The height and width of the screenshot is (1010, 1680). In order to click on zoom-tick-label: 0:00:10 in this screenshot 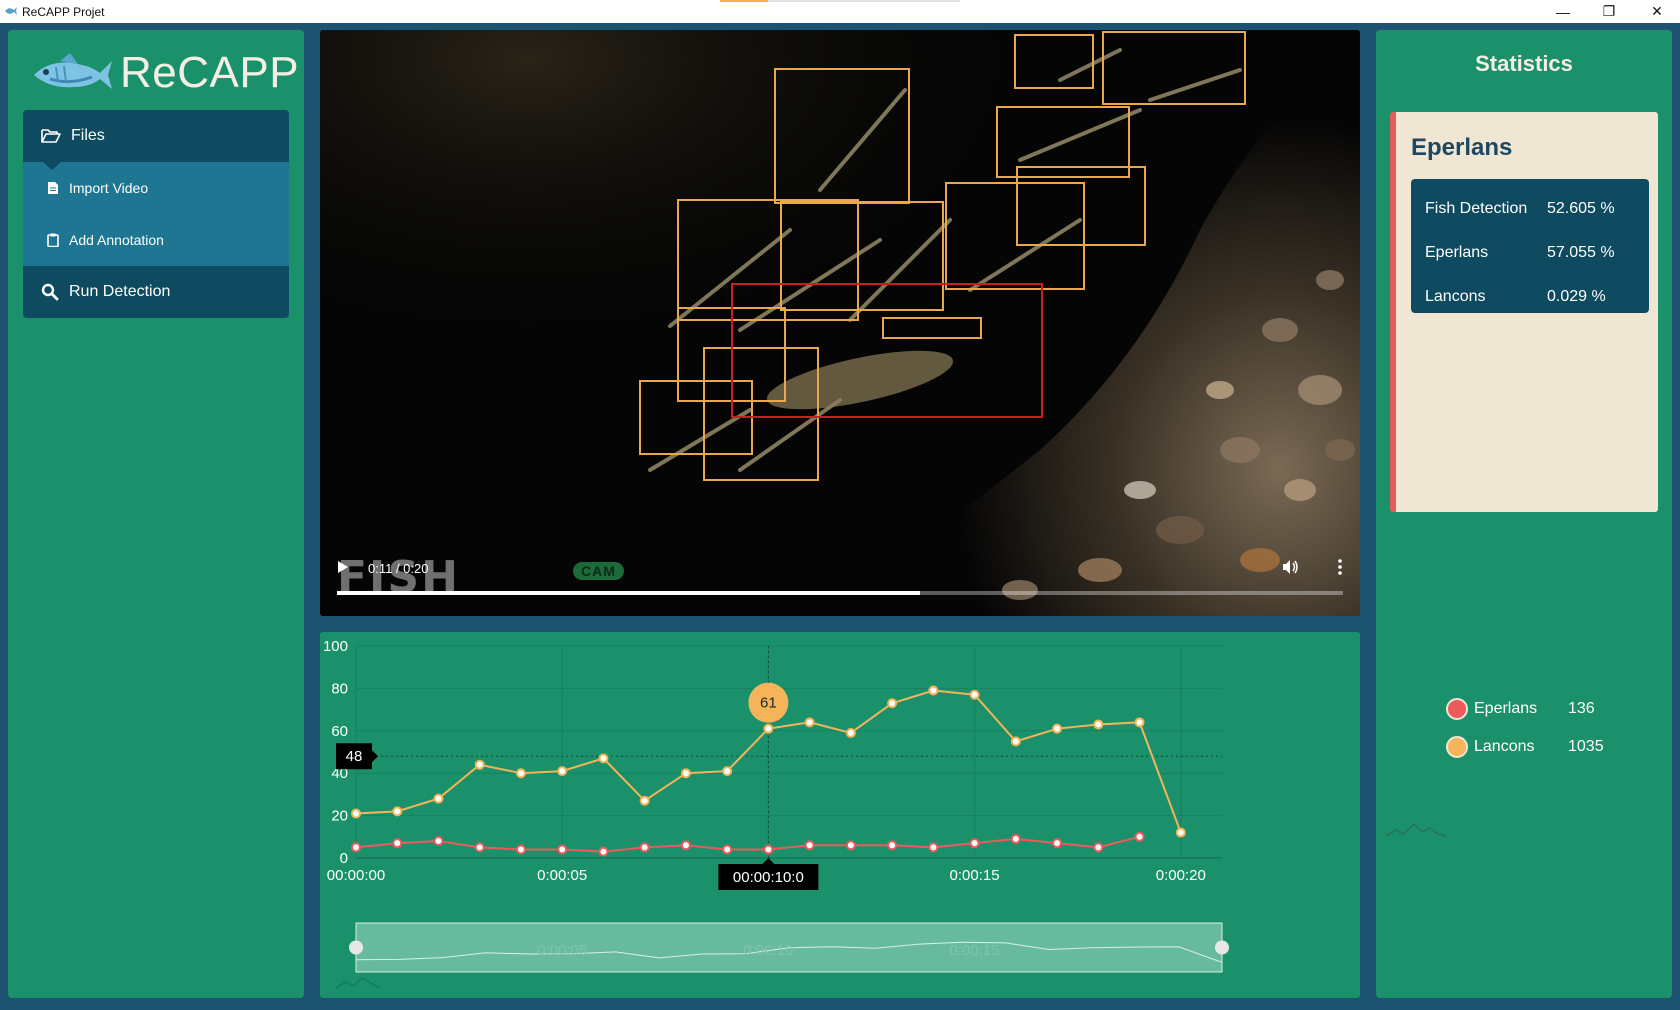, I will do `click(768, 950)`.